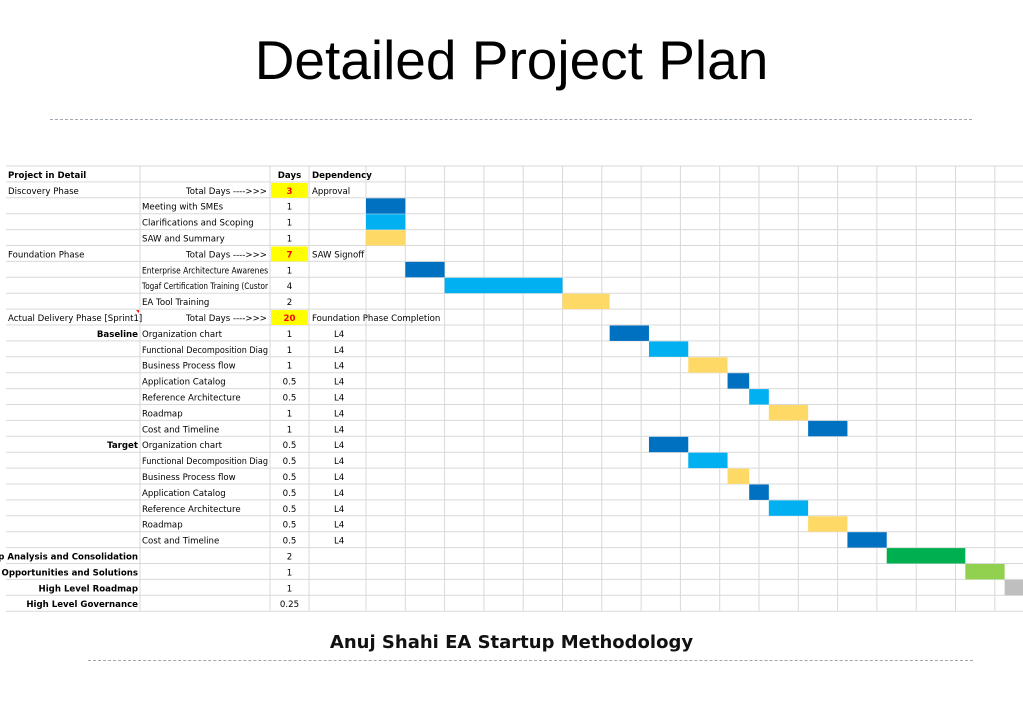  Describe the element at coordinates (70, 573) in the screenshot. I see `task-name: Opportunities and Solutions` at that location.